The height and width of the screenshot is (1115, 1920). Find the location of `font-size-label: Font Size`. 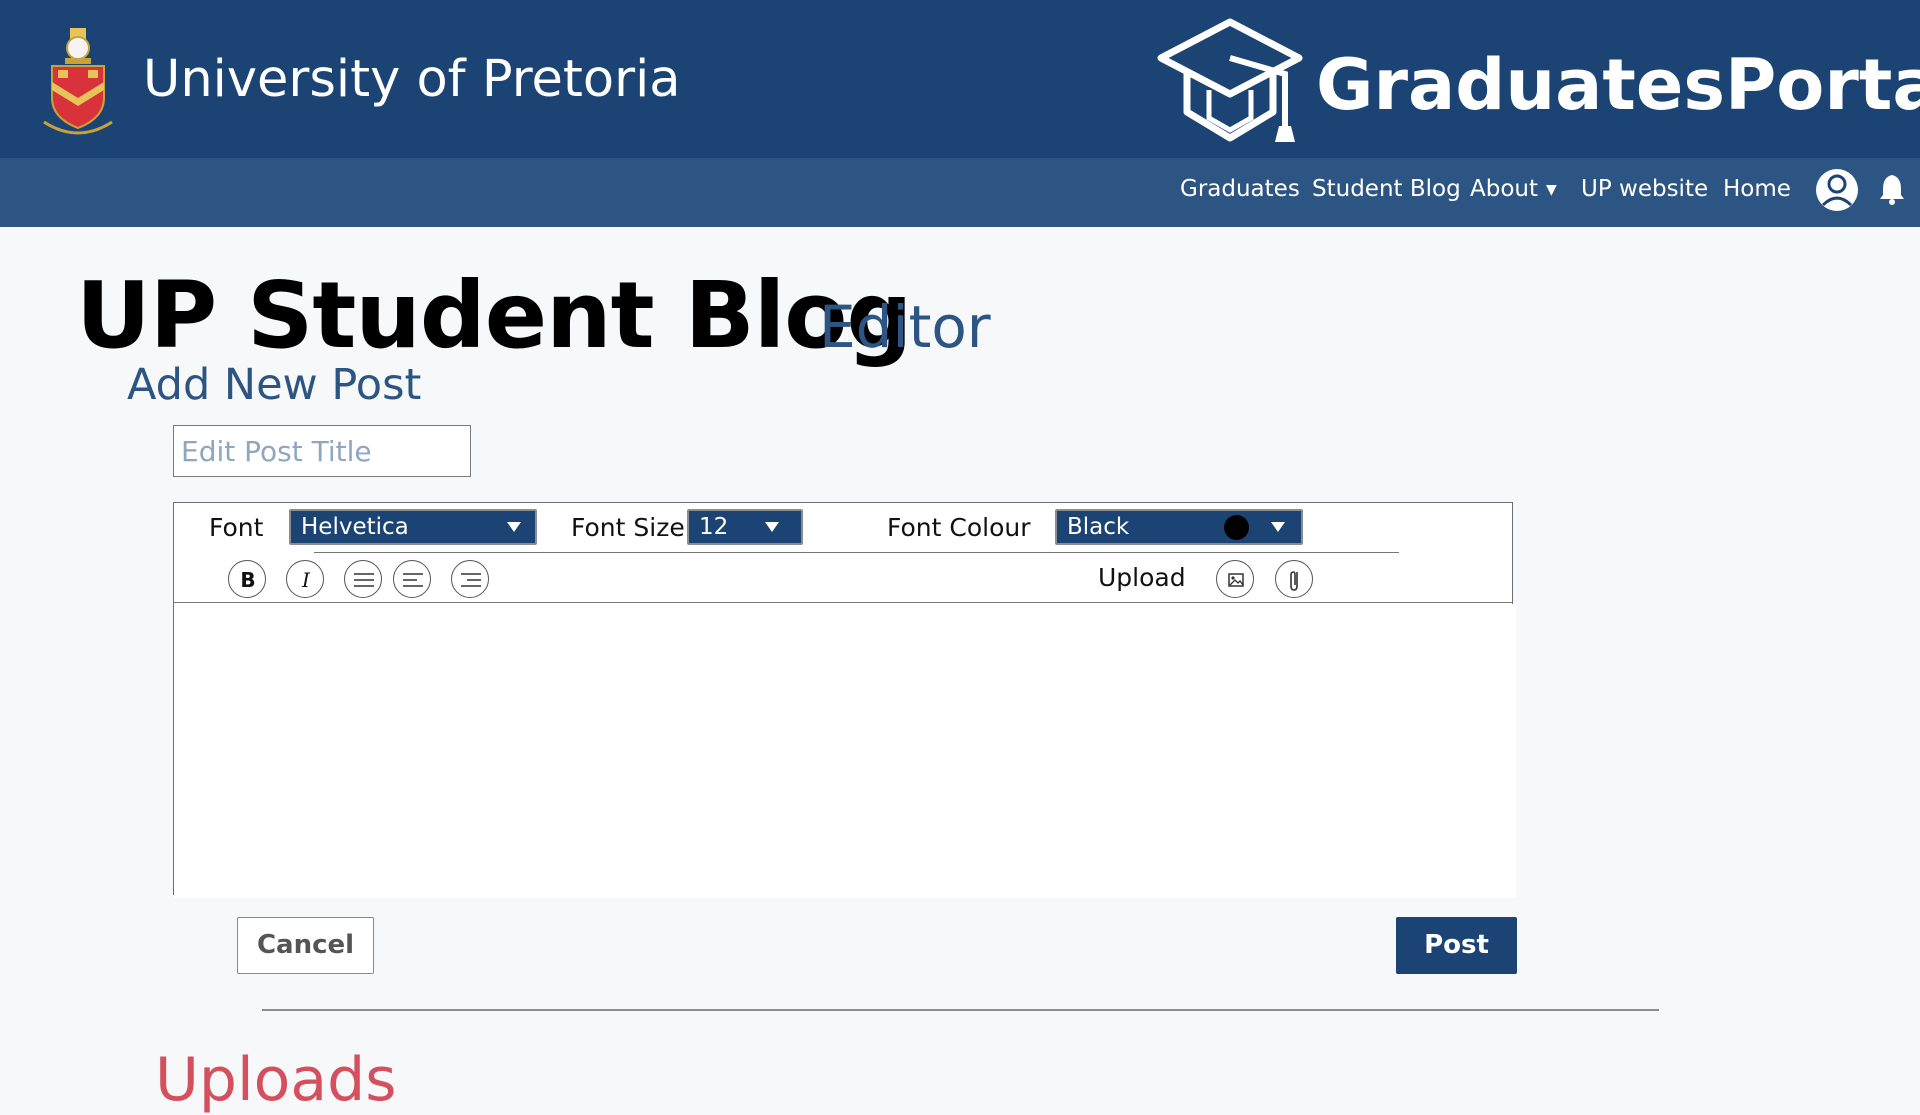

font-size-label: Font Size is located at coordinates (628, 527).